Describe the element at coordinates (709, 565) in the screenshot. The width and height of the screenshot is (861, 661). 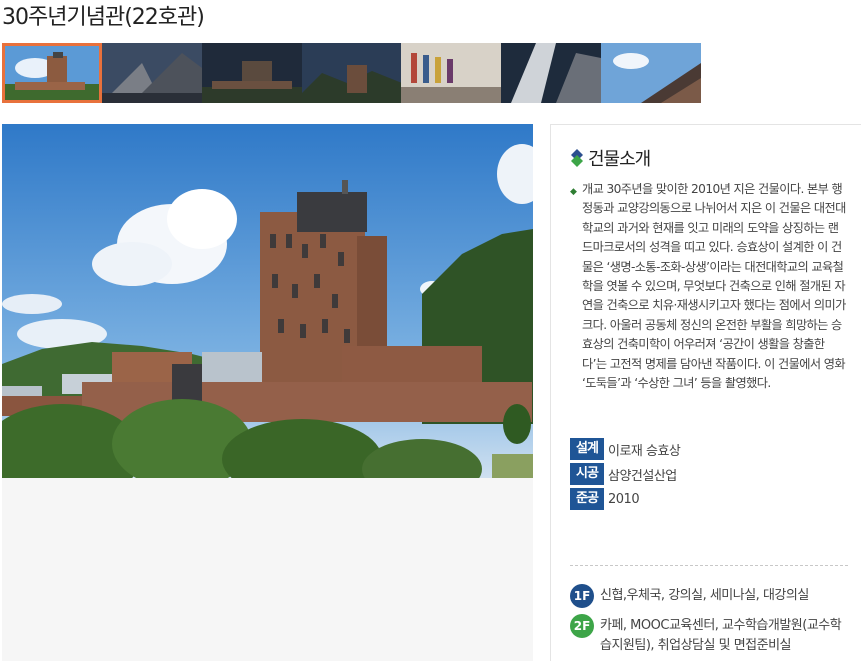
I see `divider` at that location.